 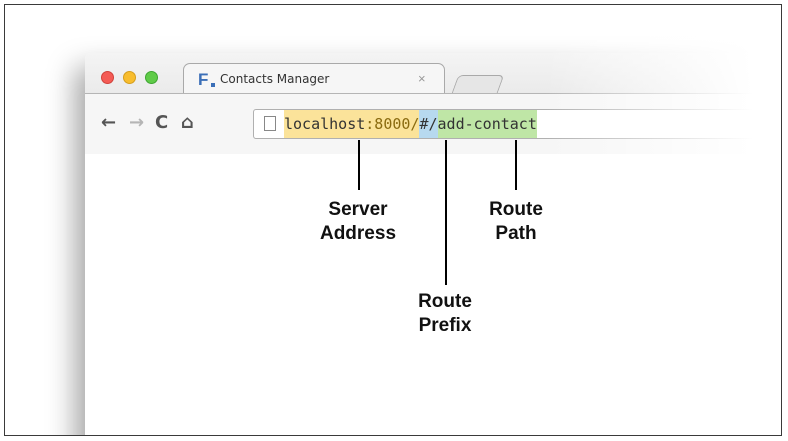 I want to click on favicon-dot, so click(x=213, y=85).